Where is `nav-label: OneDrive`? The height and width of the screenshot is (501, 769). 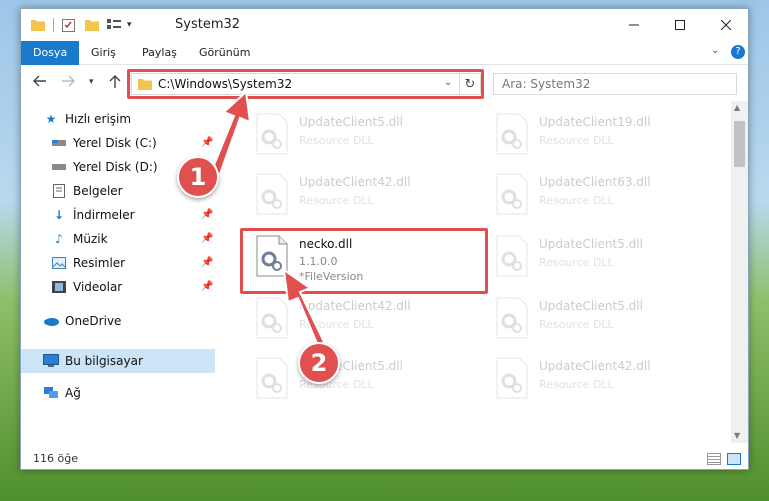 nav-label: OneDrive is located at coordinates (93, 321).